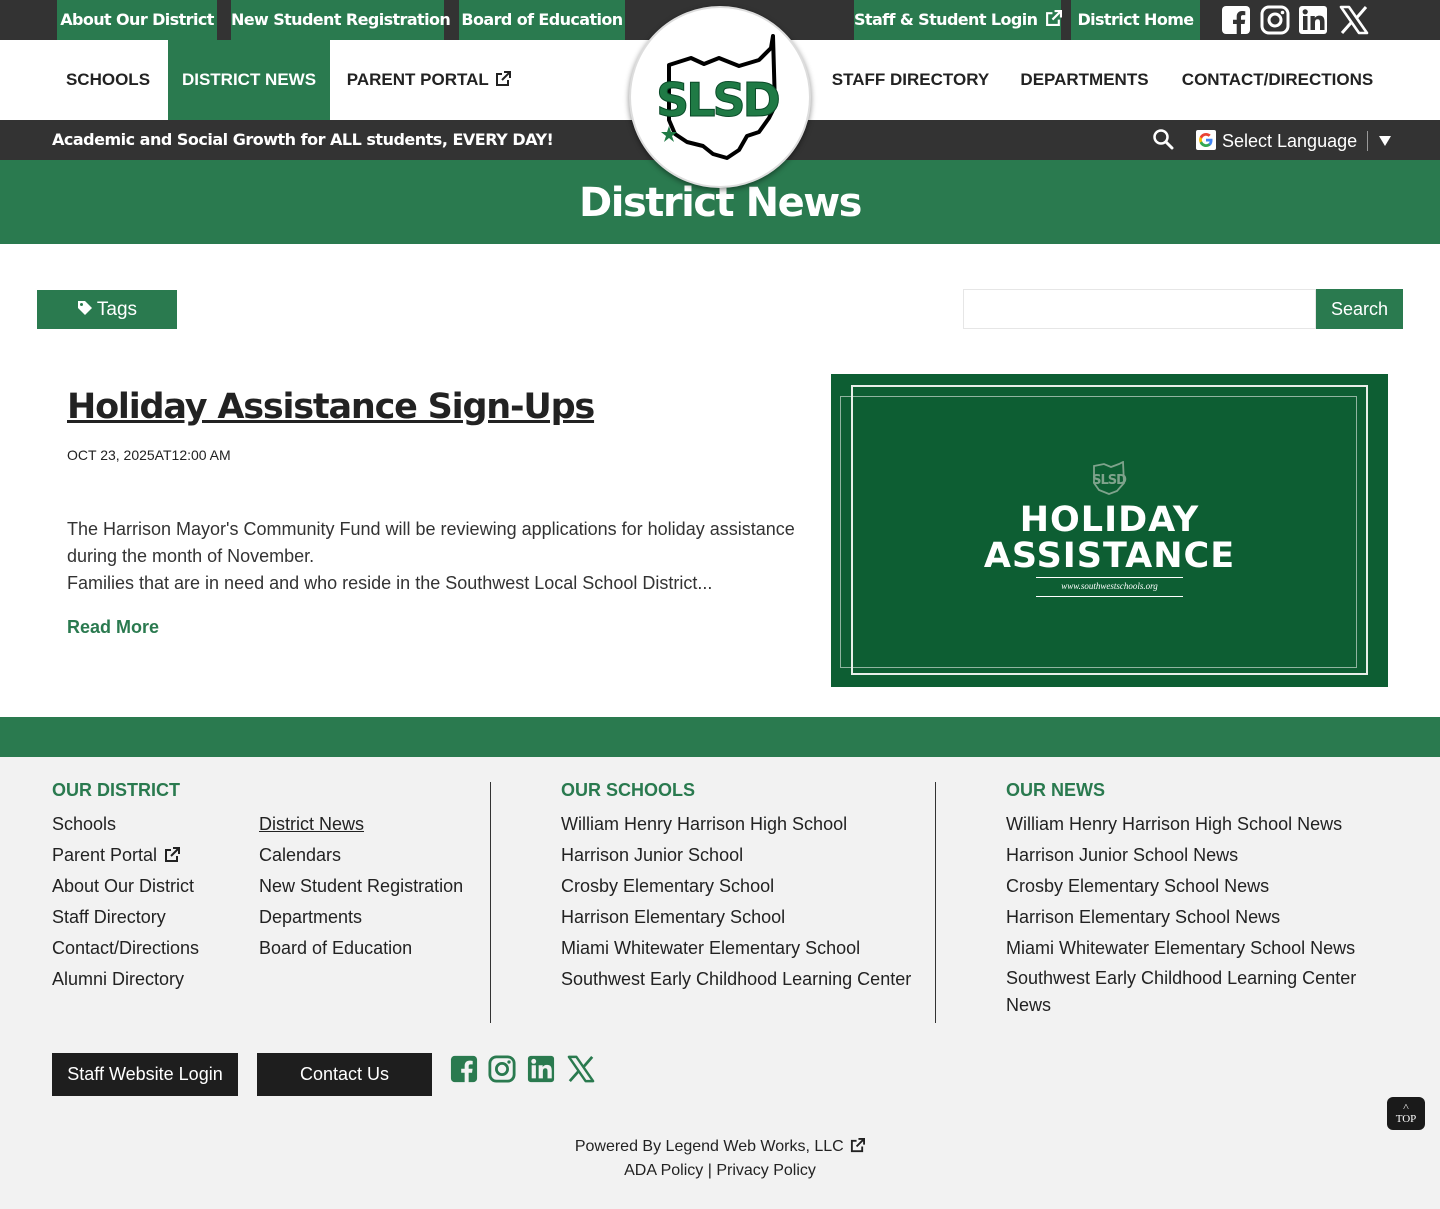 The width and height of the screenshot is (1440, 1209). I want to click on google-icon, so click(1206, 140).